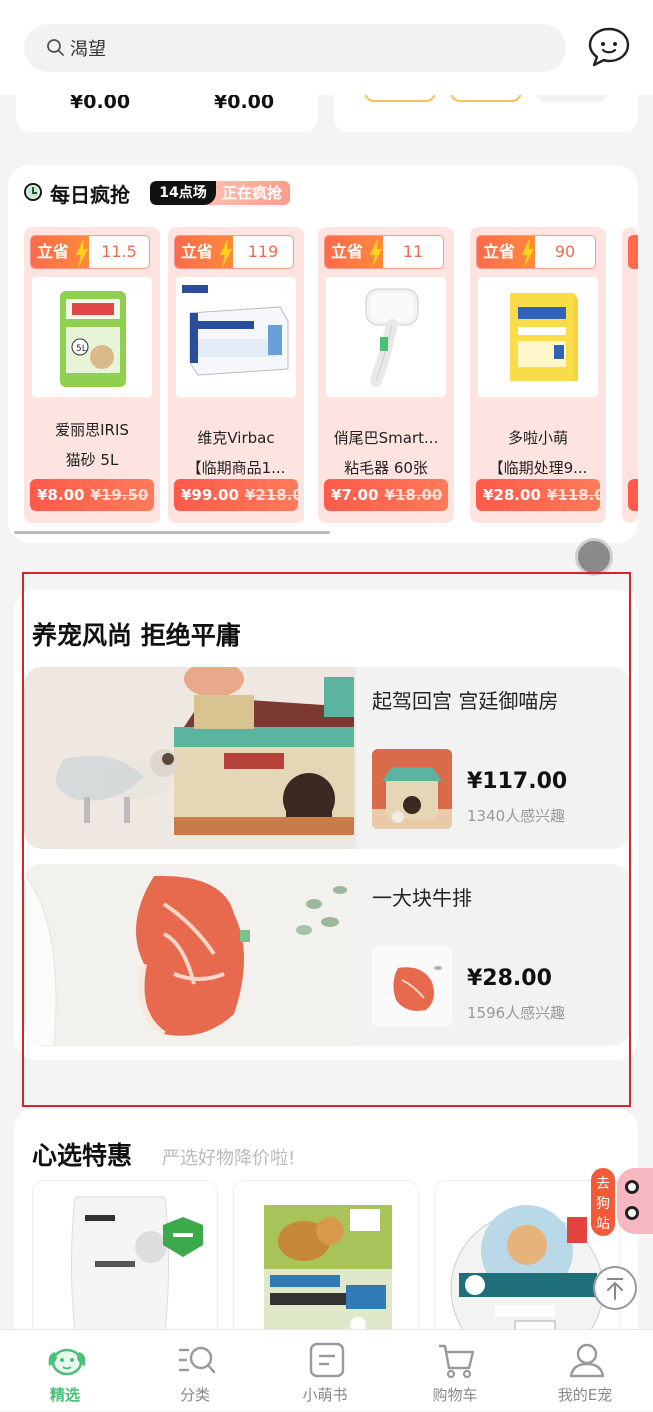 This screenshot has width=653, height=1412. Describe the element at coordinates (64, 1395) in the screenshot. I see `tab-label: 精选` at that location.